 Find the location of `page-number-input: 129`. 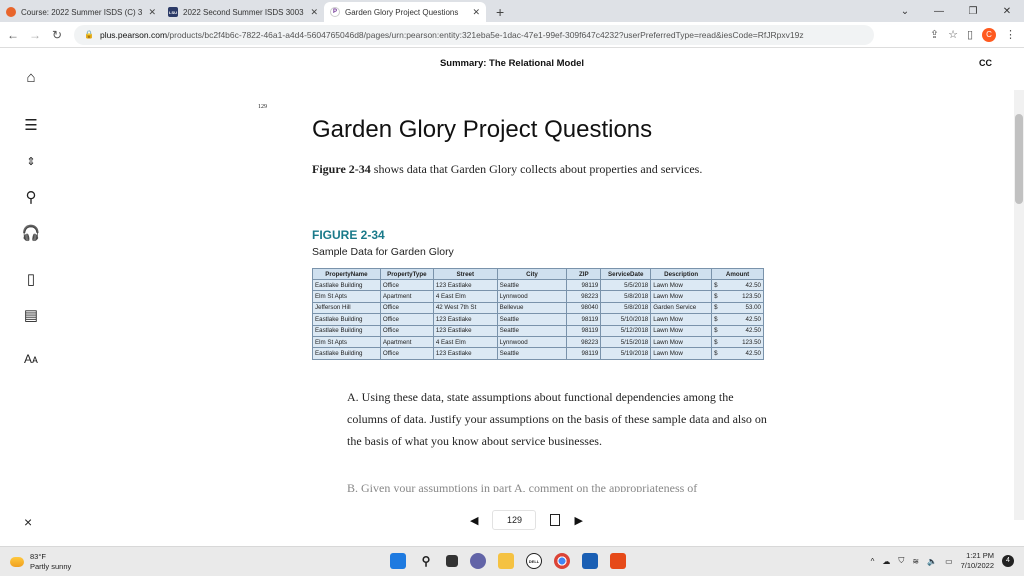

page-number-input: 129 is located at coordinates (514, 520).